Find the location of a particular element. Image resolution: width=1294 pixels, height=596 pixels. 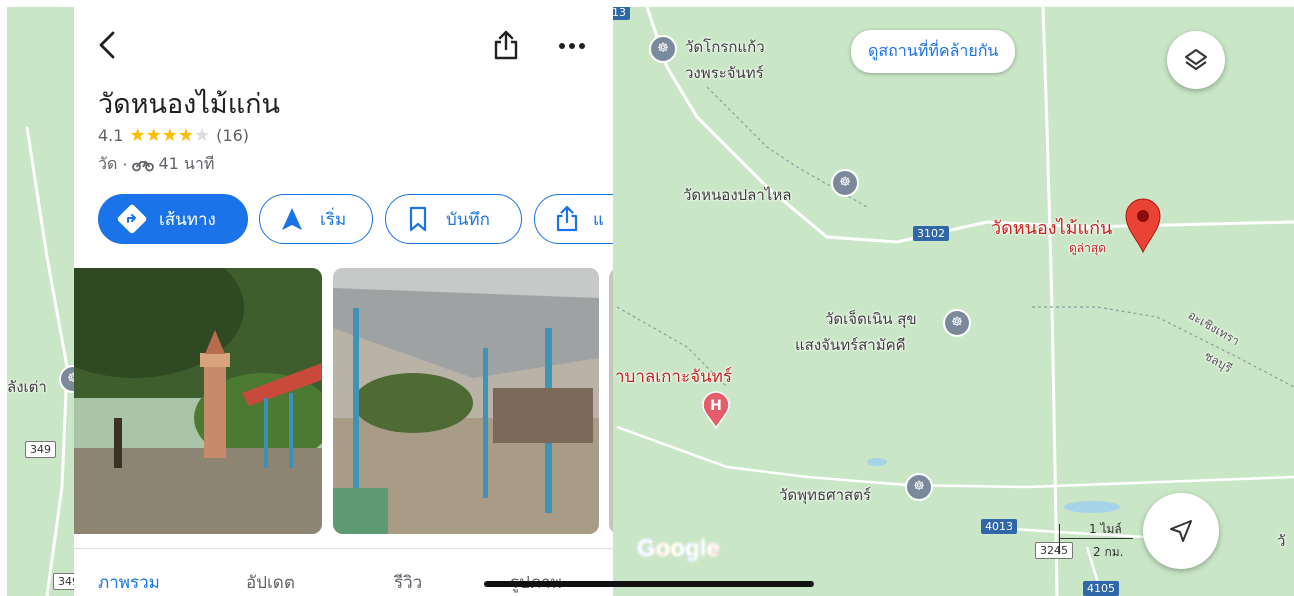

map-scale: 1 ไมล์ 2 กม. is located at coordinates (1099, 542).